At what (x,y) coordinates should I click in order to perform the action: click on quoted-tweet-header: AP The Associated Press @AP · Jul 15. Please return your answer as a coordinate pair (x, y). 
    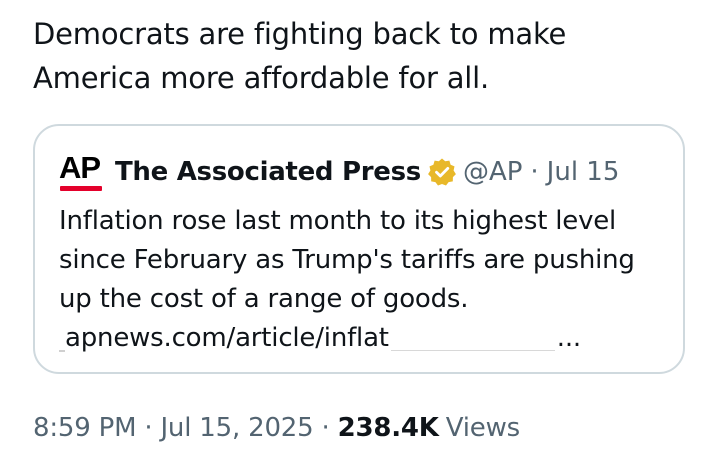
    Looking at the image, I should click on (339, 172).